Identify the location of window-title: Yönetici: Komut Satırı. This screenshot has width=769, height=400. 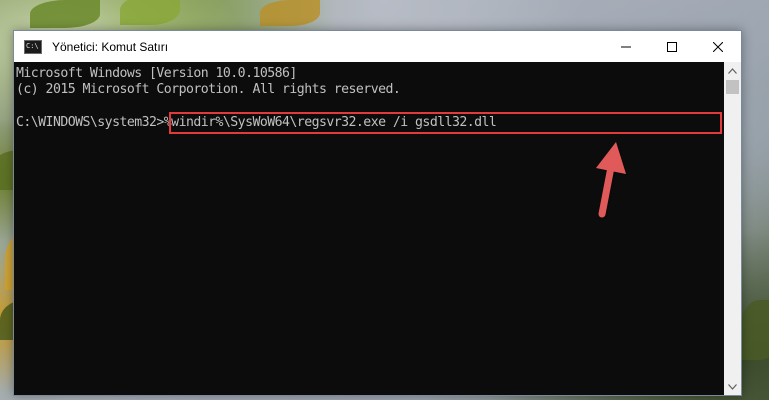
(110, 46).